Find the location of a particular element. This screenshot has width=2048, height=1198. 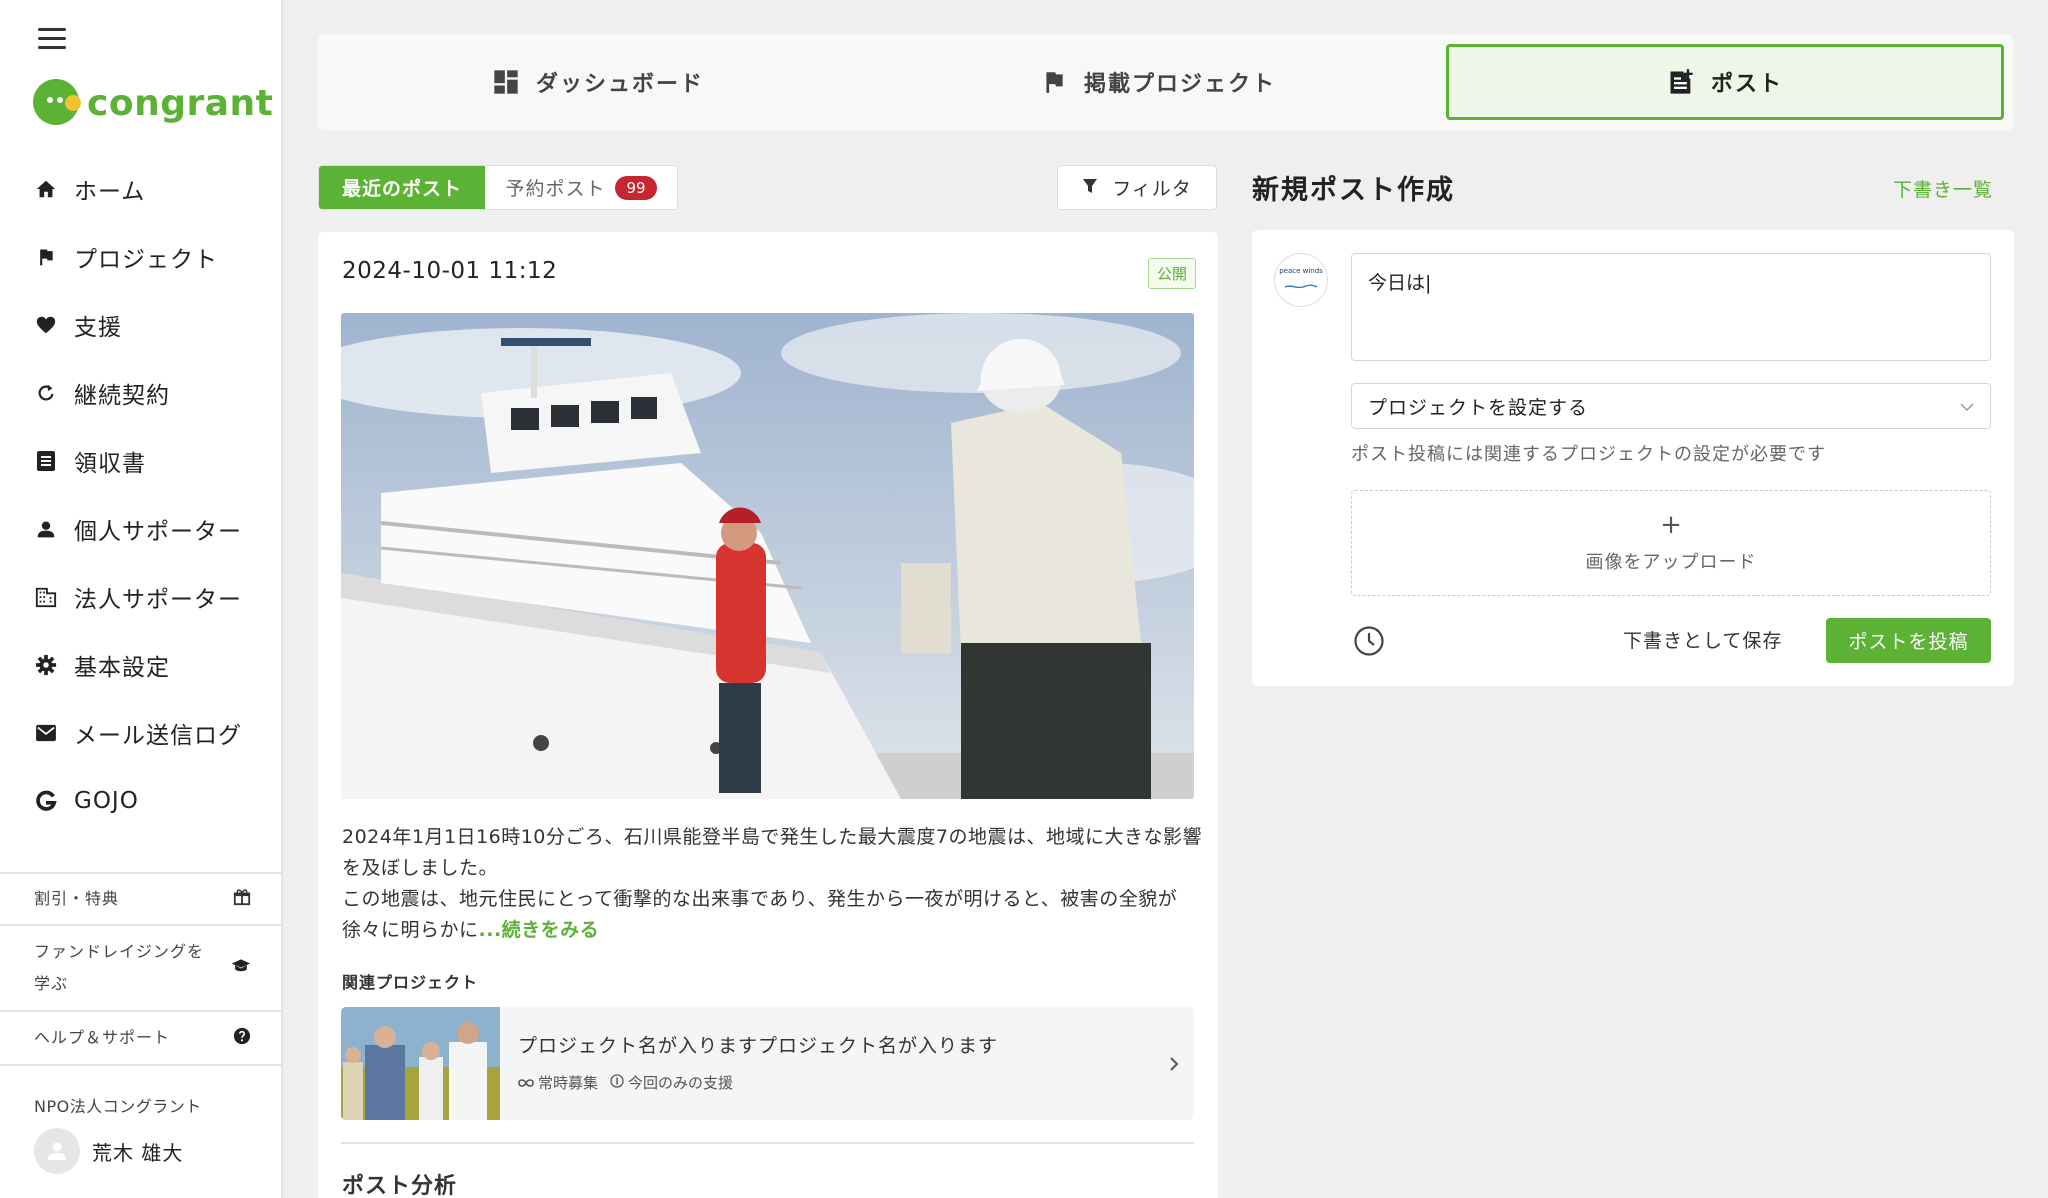

upload-label: 画像をアップロード is located at coordinates (1671, 562).